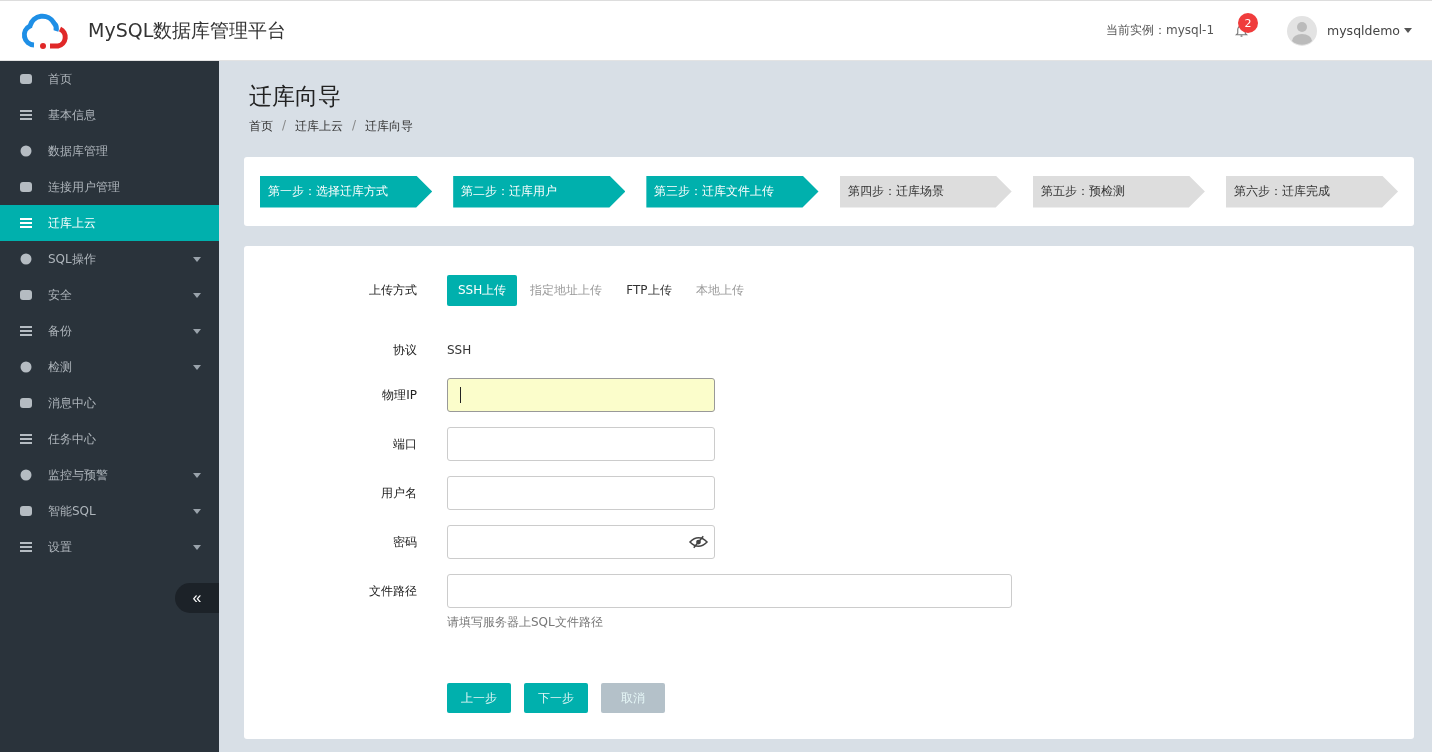 Image resolution: width=1432 pixels, height=752 pixels. I want to click on text-cursor, so click(460, 395).